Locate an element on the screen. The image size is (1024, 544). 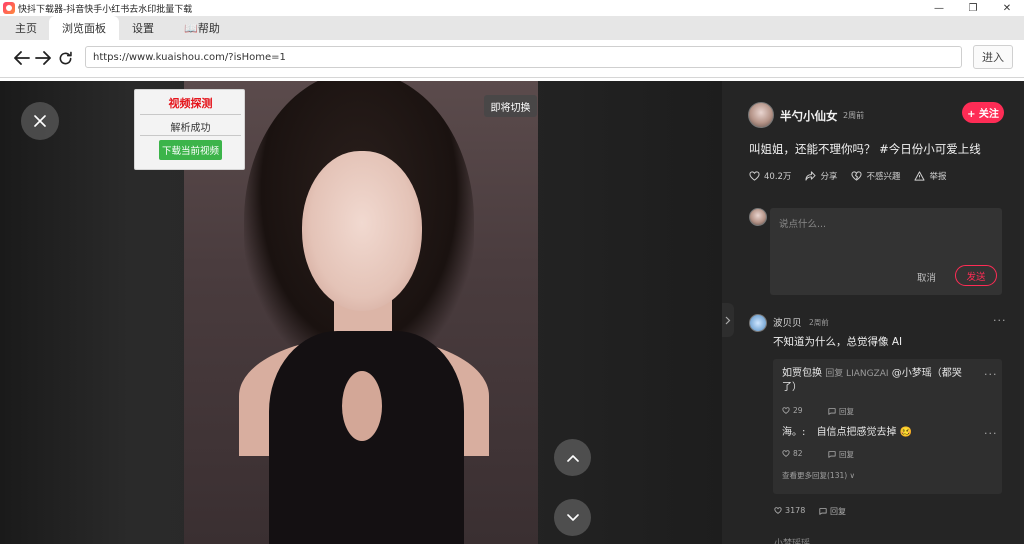
see-more-replies-link: 查看更多回复(131) ∨ is located at coordinates (818, 475).